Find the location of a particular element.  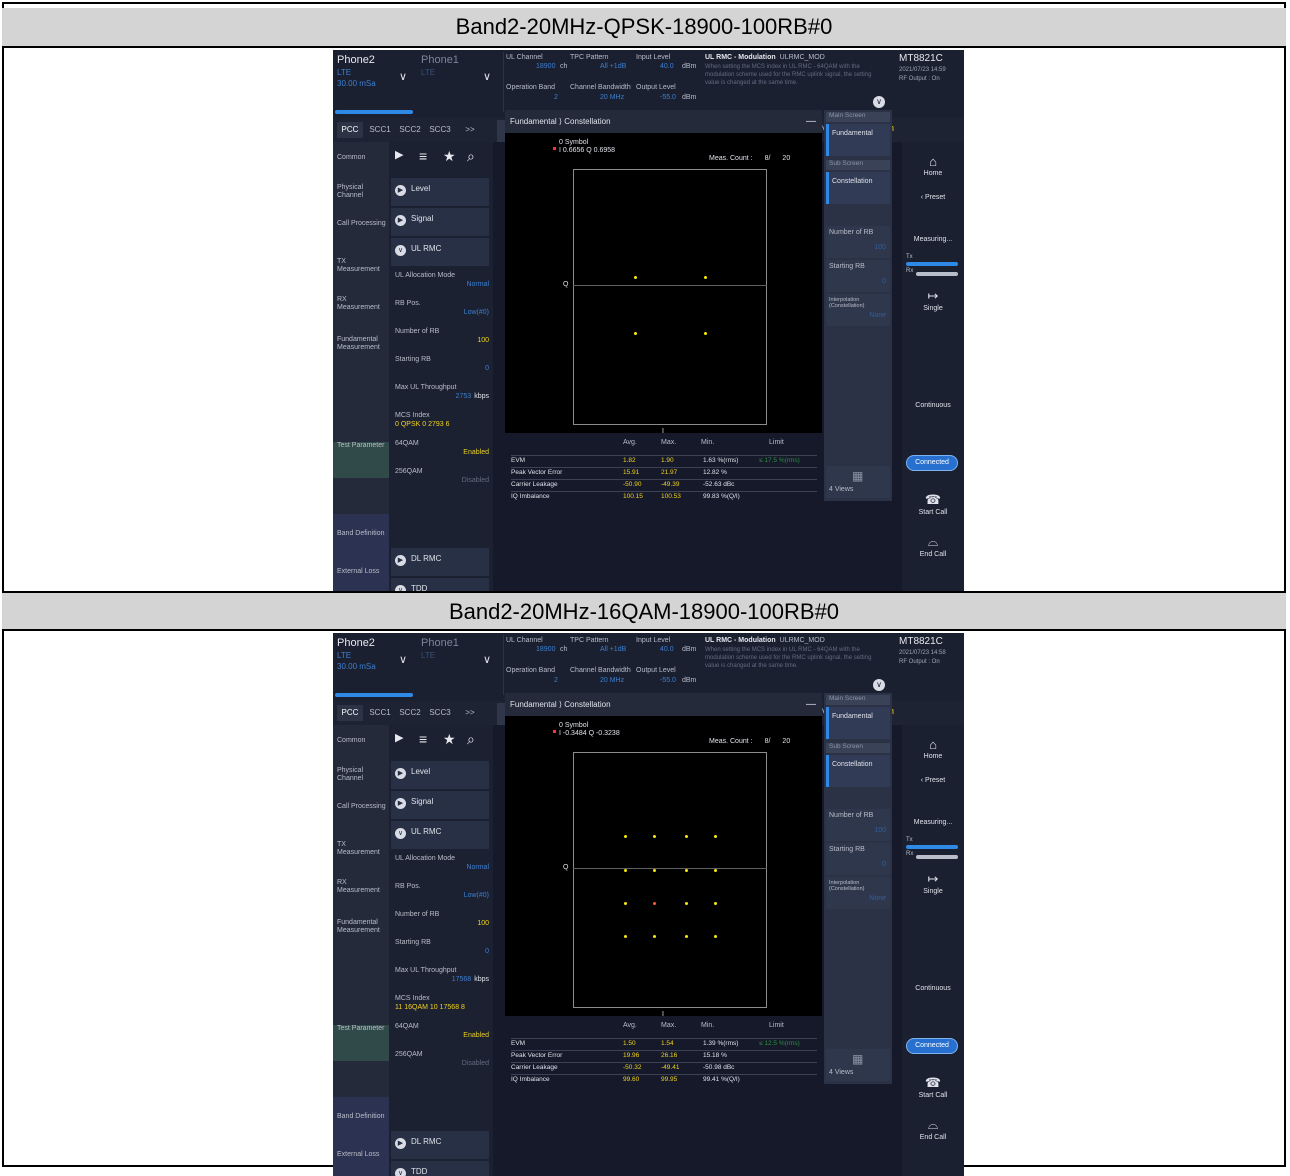

views-button: ▦ 4 Views is located at coordinates (858, 1065).